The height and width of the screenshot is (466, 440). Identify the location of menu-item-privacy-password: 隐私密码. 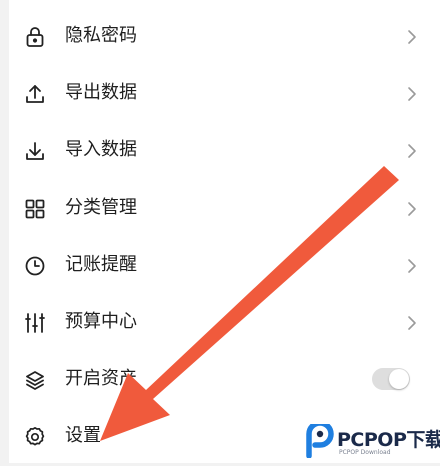
(224, 37).